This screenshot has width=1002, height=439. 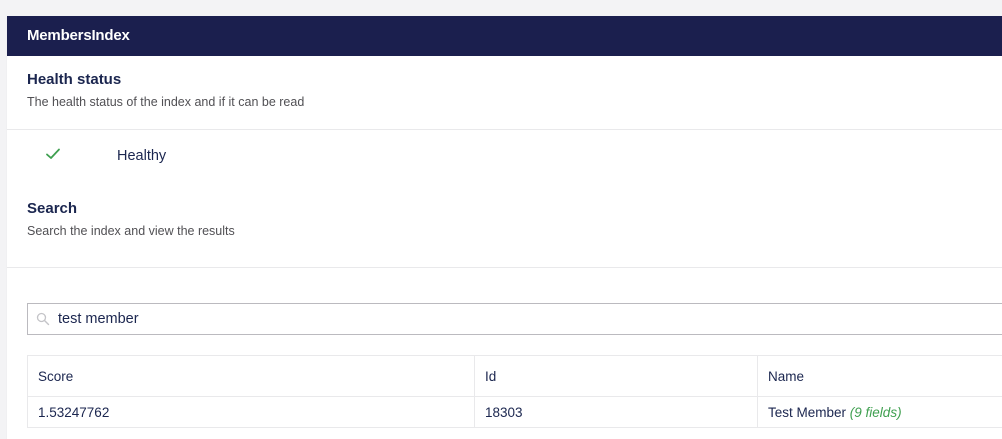 What do you see at coordinates (504, 157) in the screenshot?
I see `health-status-row: Healthy` at bounding box center [504, 157].